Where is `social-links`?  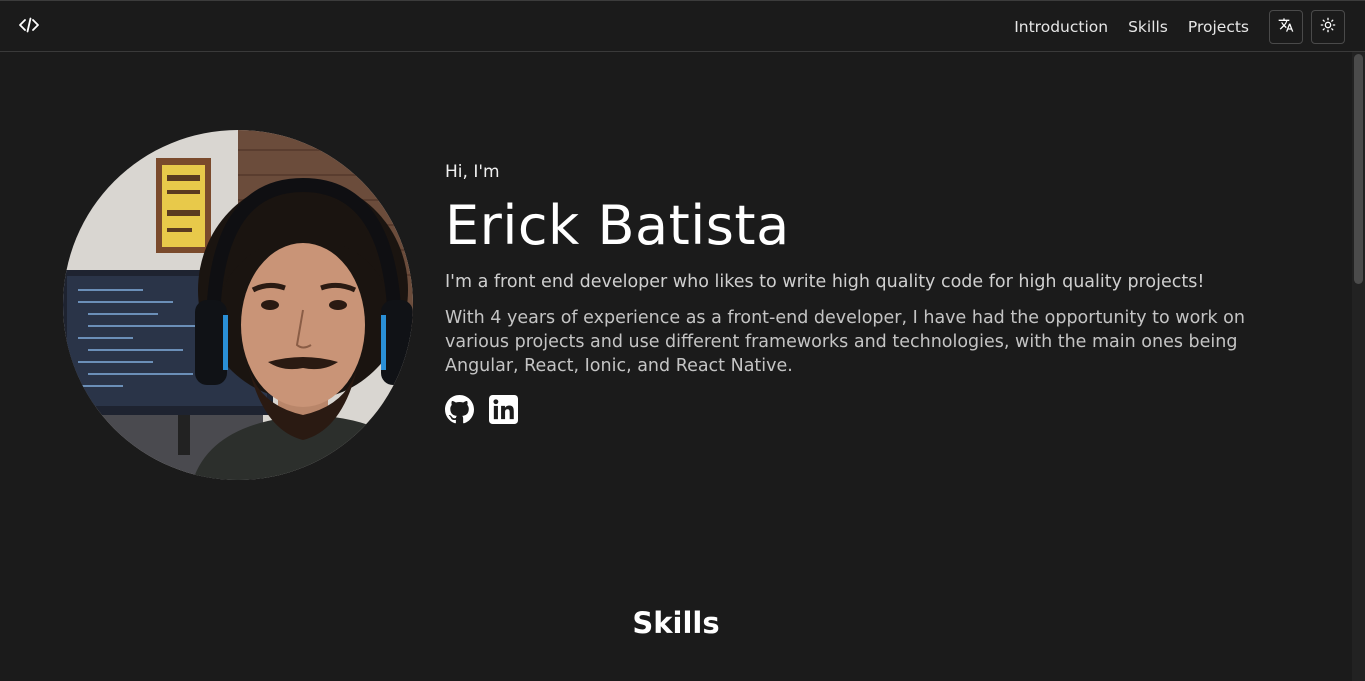 social-links is located at coordinates (885, 409).